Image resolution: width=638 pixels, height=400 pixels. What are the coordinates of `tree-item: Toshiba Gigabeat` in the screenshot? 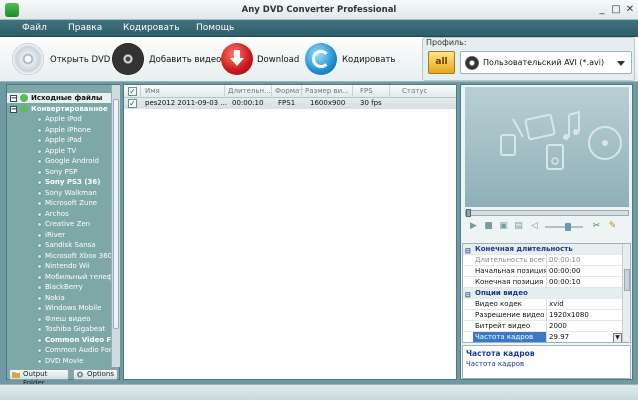 It's located at (59, 329).